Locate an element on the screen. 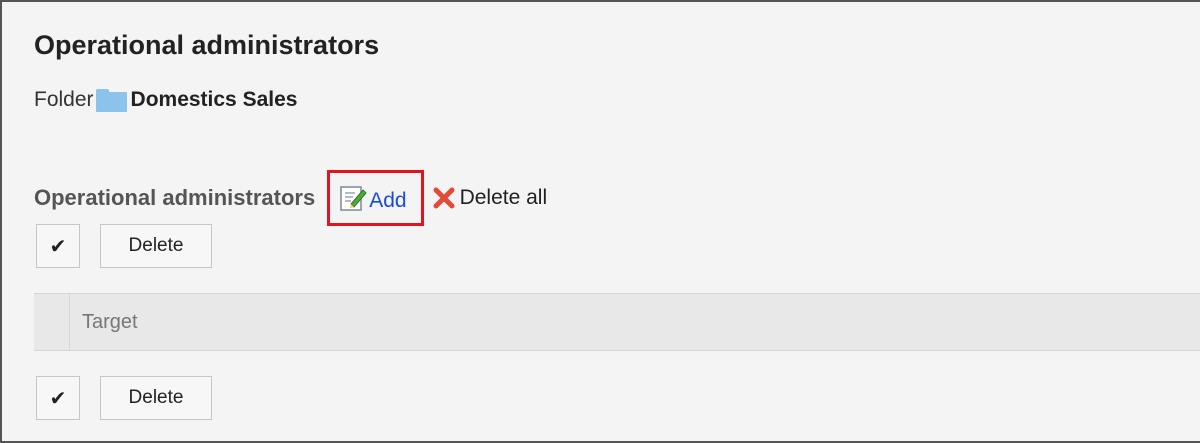 The height and width of the screenshot is (443, 1200). folder-breadcrumb: Folder Domestics Sales is located at coordinates (165, 100).